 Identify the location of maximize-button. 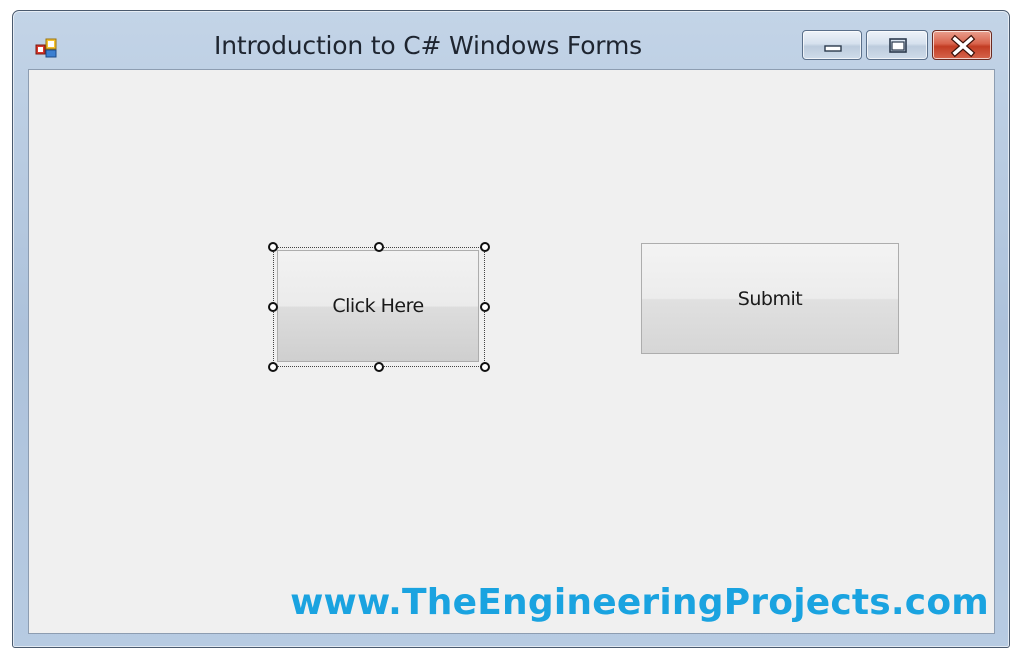
(897, 45).